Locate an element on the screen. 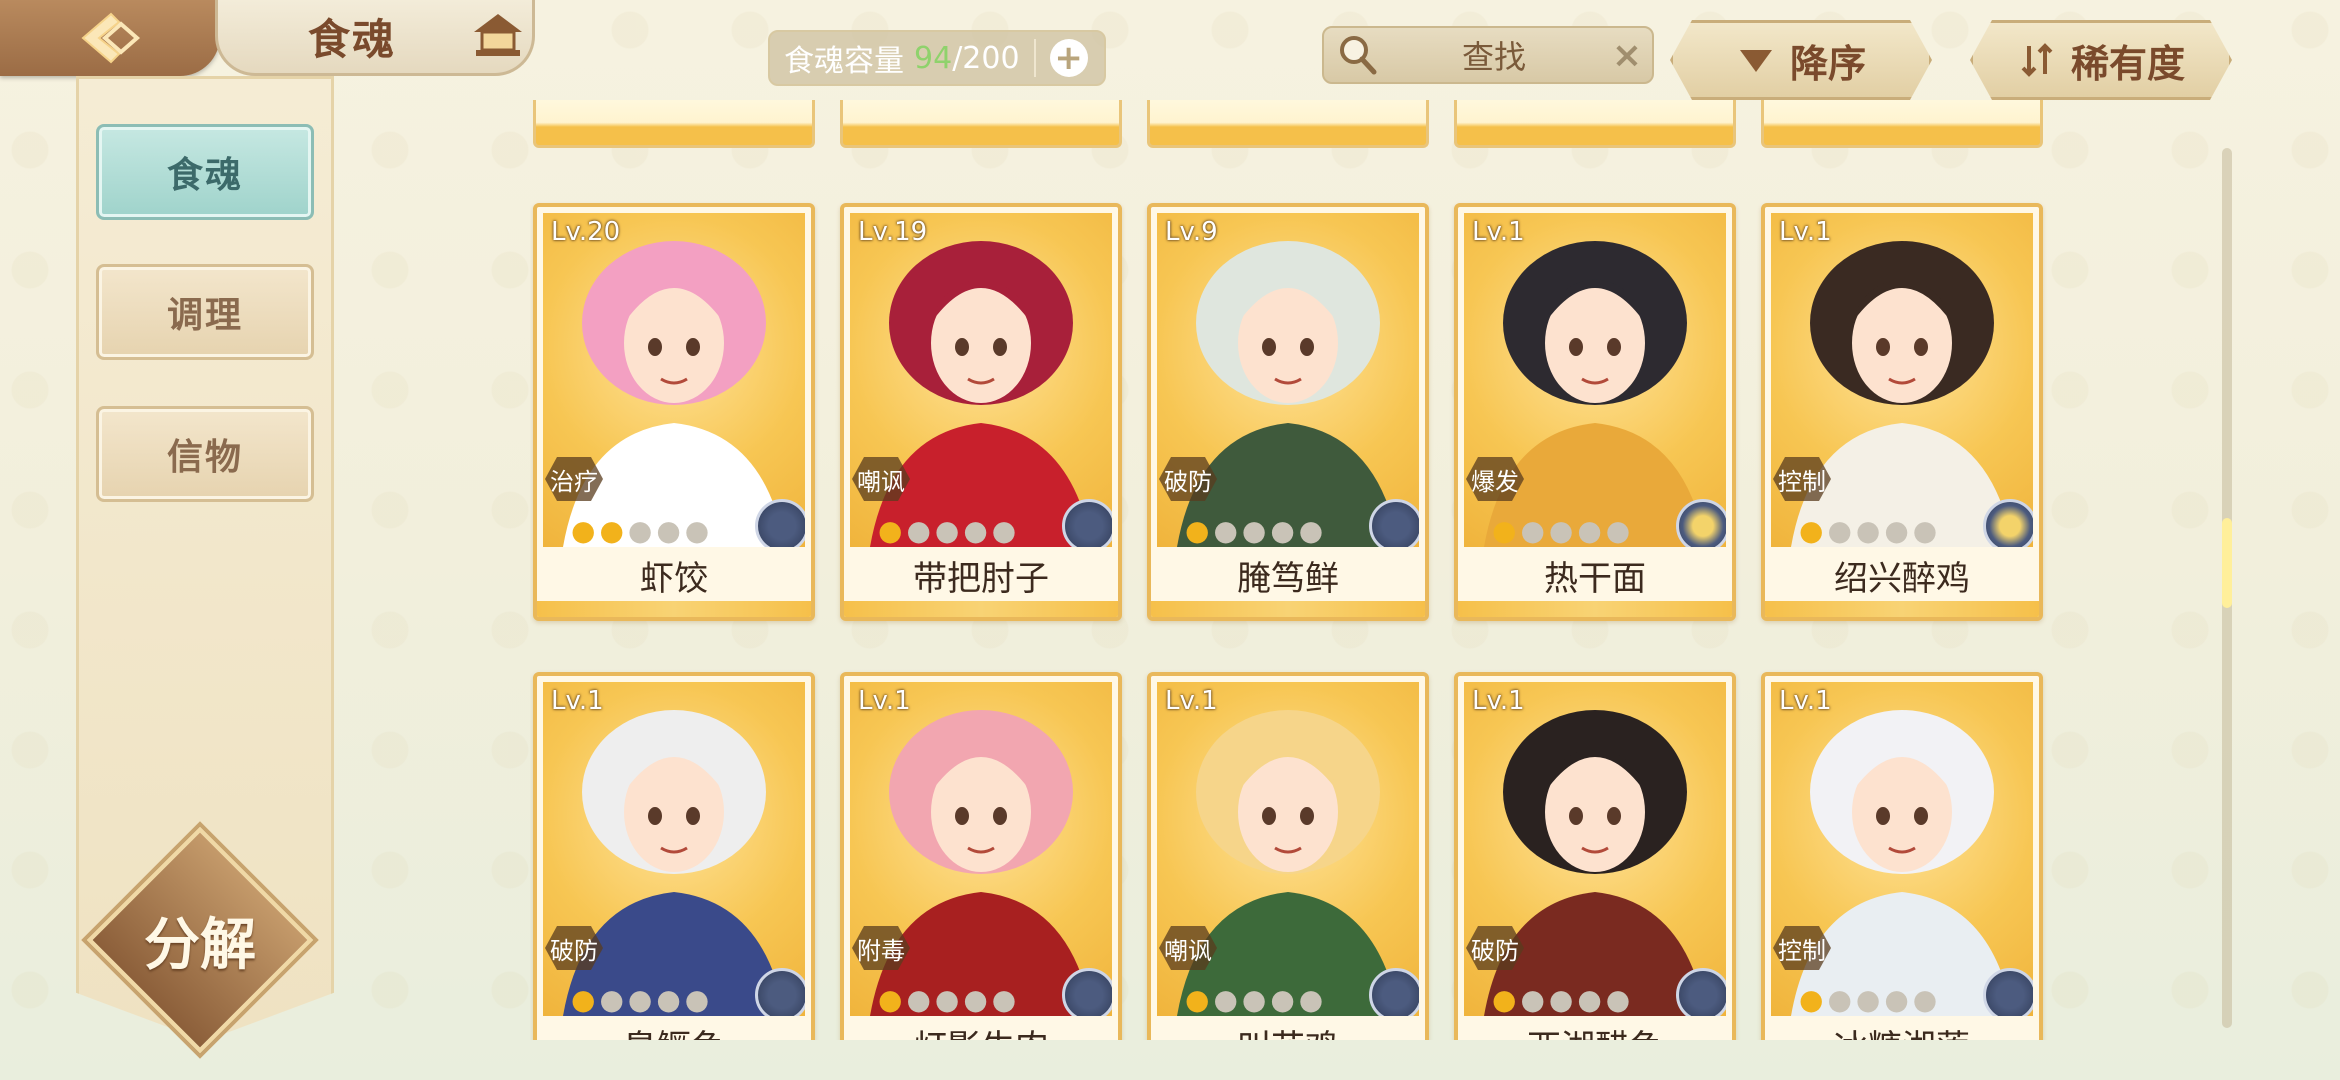 The image size is (2340, 1080). food-soul-card: Lv.1 控制 ● ● ● ● ● 绍兴醉鸡 is located at coordinates (1902, 412).